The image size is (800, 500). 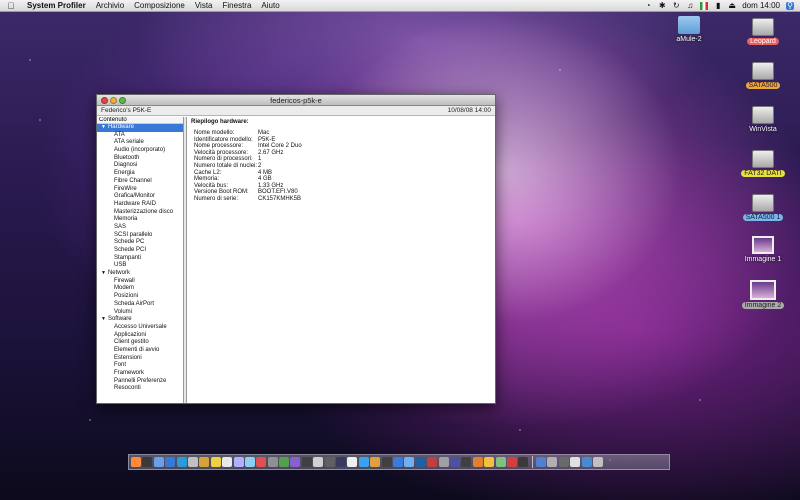 I want to click on desktop-icon-fat32-dati: FAT32 DATI, so click(x=763, y=163).